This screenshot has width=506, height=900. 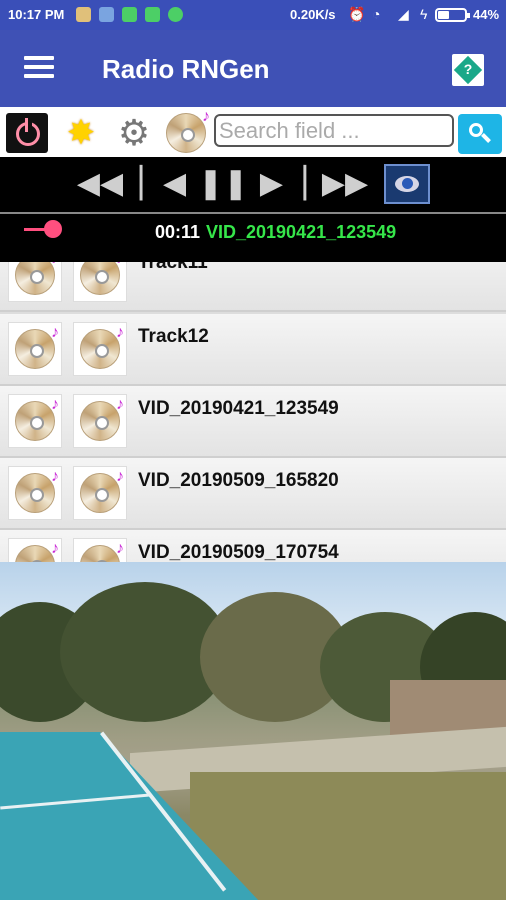 I want to click on toolbar: ✸ ⚙ ♪, so click(x=253, y=132).